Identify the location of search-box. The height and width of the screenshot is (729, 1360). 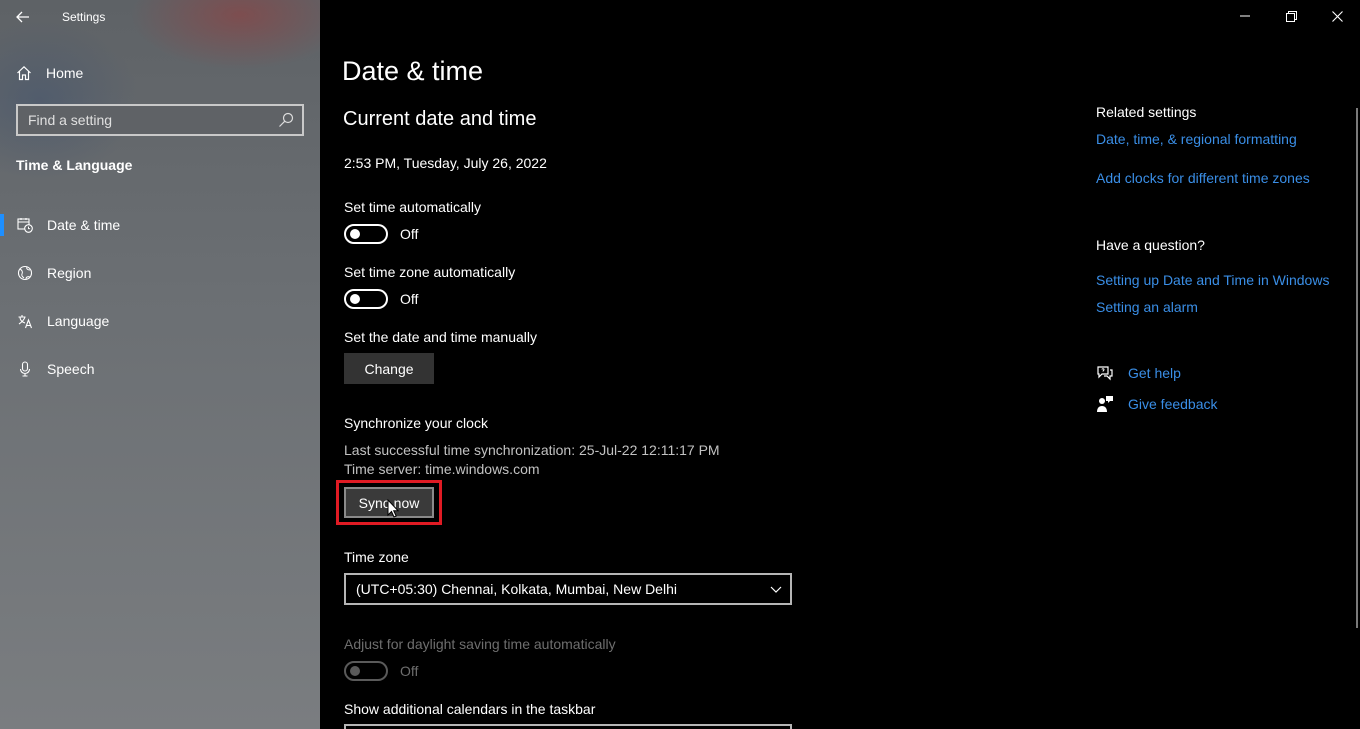
(160, 120).